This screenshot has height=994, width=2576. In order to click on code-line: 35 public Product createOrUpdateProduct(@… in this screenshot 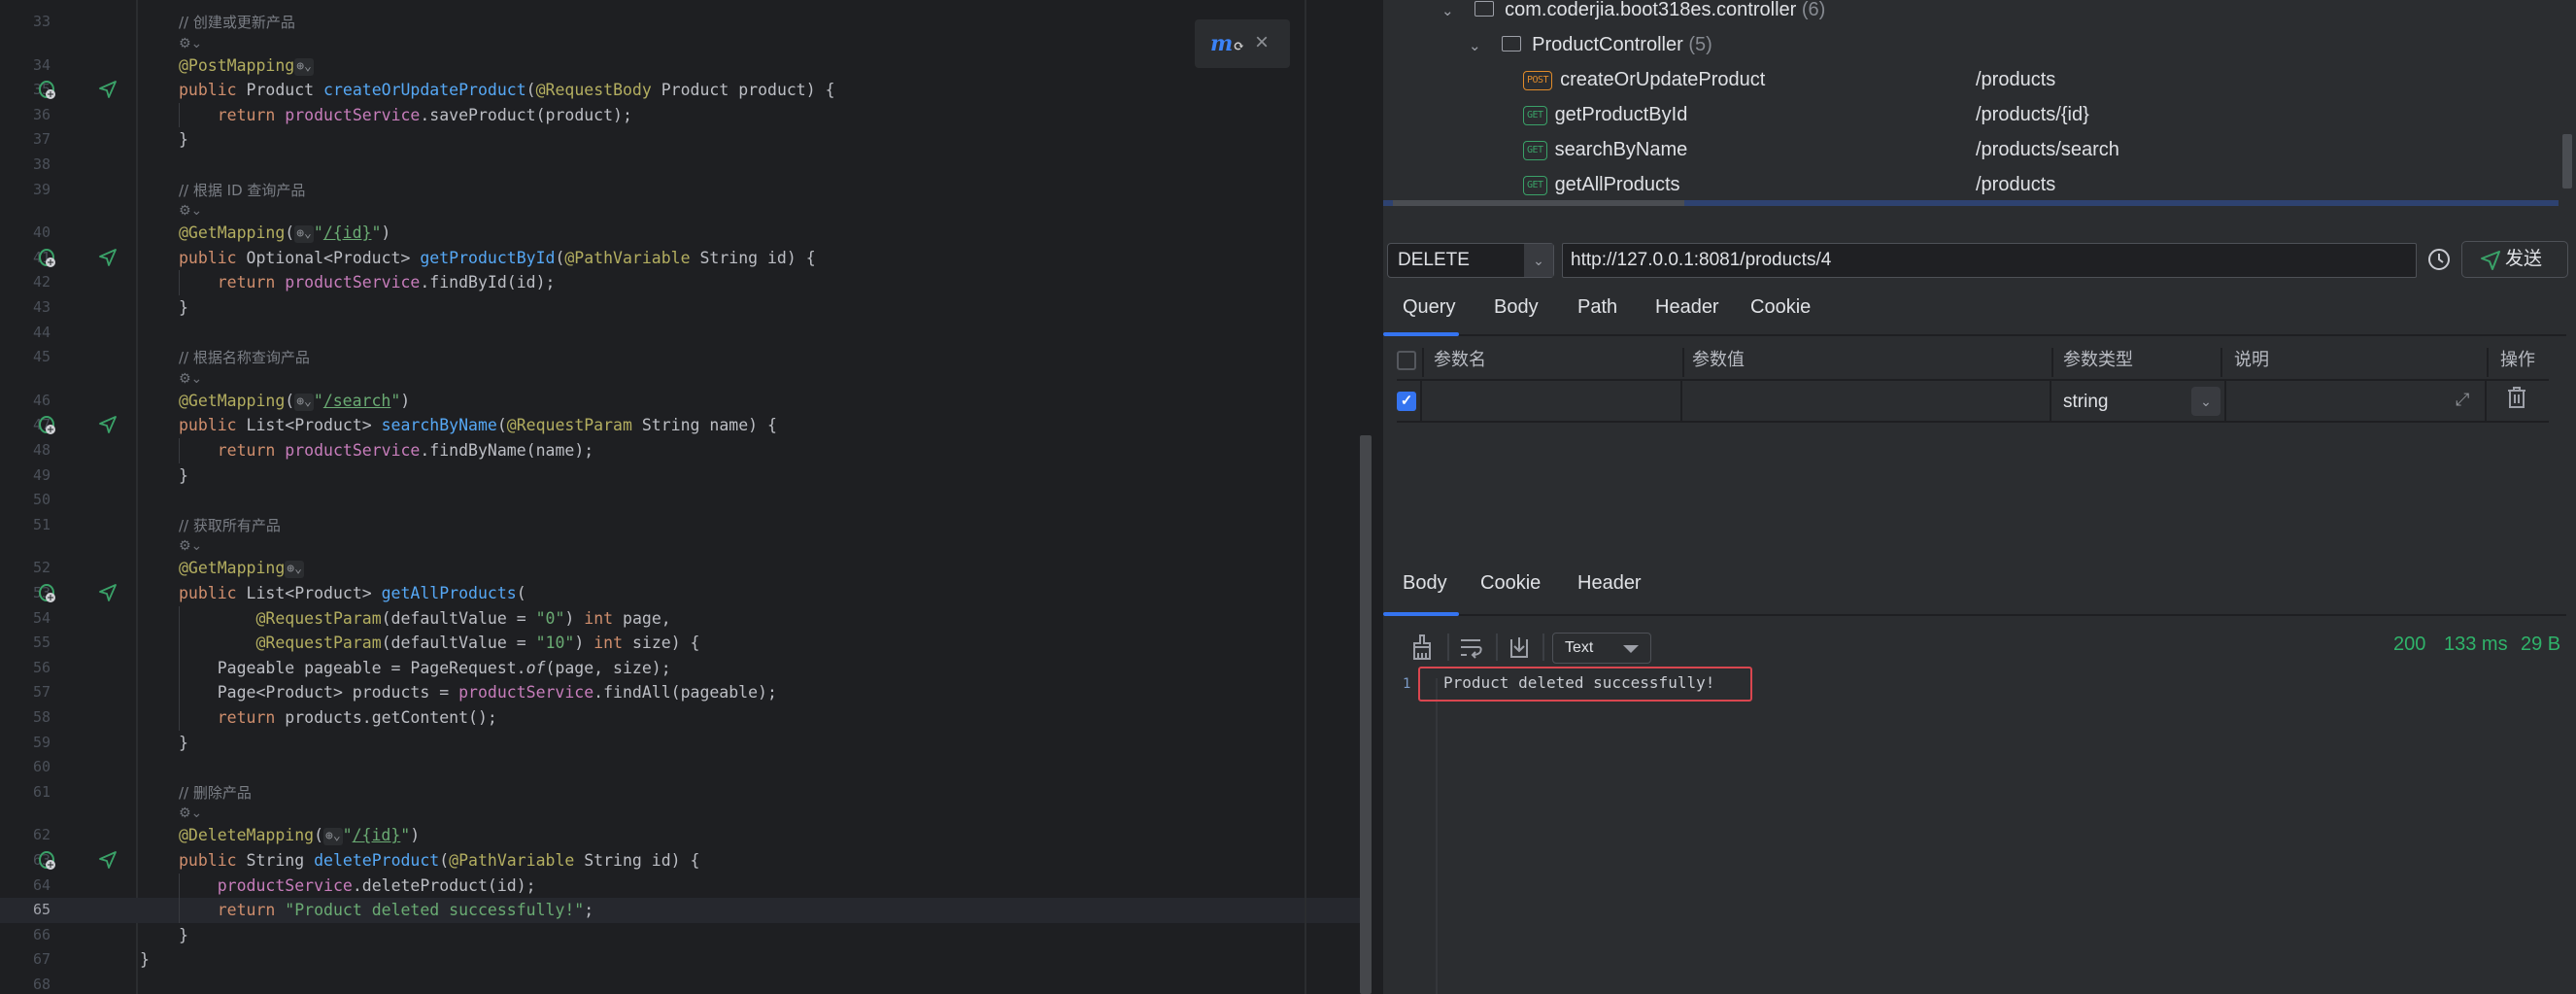, I will do `click(680, 90)`.